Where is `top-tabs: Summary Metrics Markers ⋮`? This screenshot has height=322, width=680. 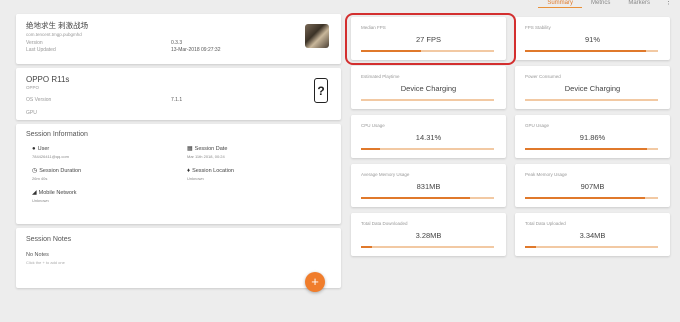 top-tabs: Summary Metrics Markers ⋮ is located at coordinates (605, 5).